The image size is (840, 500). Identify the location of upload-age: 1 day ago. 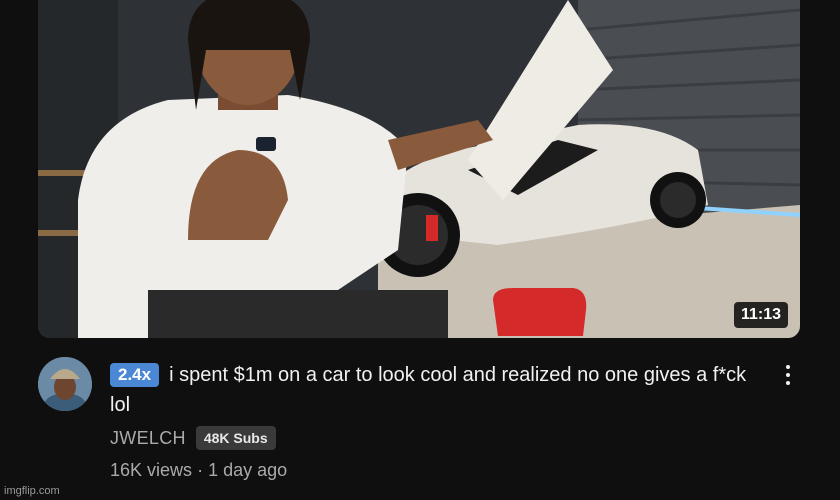
(248, 470).